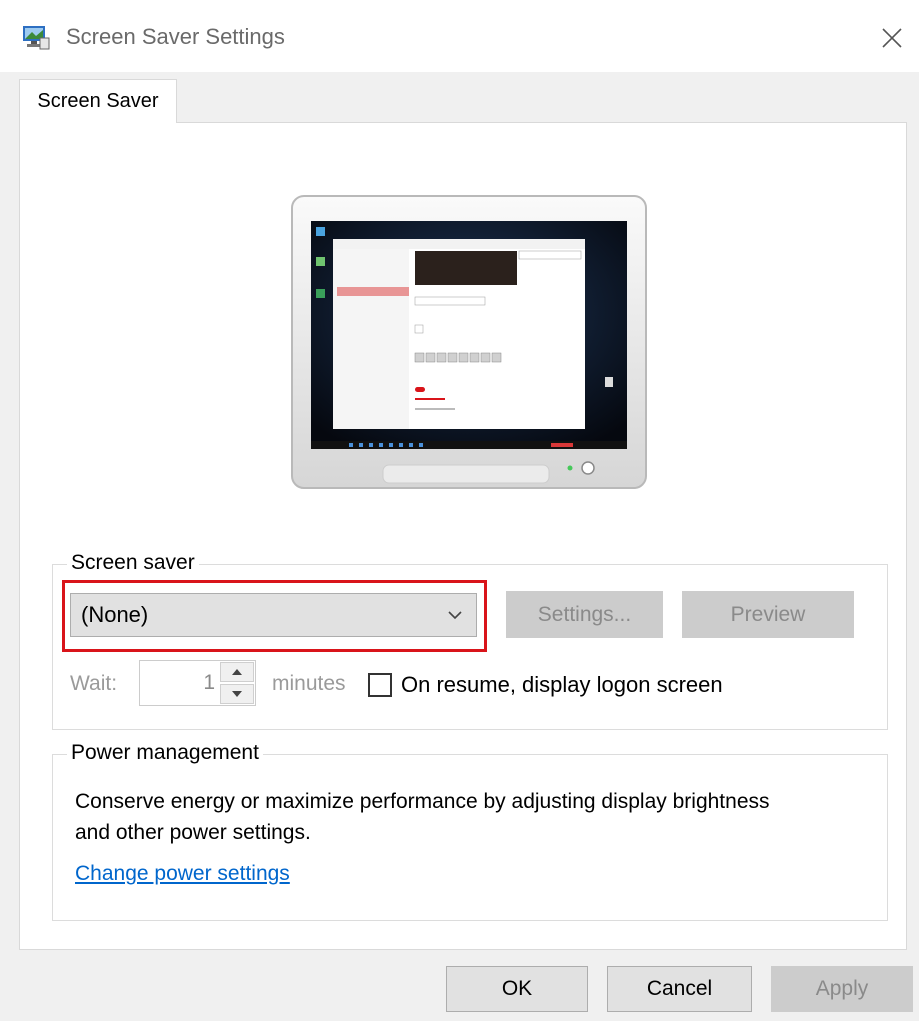 This screenshot has height=1021, width=919. I want to click on cancel-button: Cancel, so click(679, 989).